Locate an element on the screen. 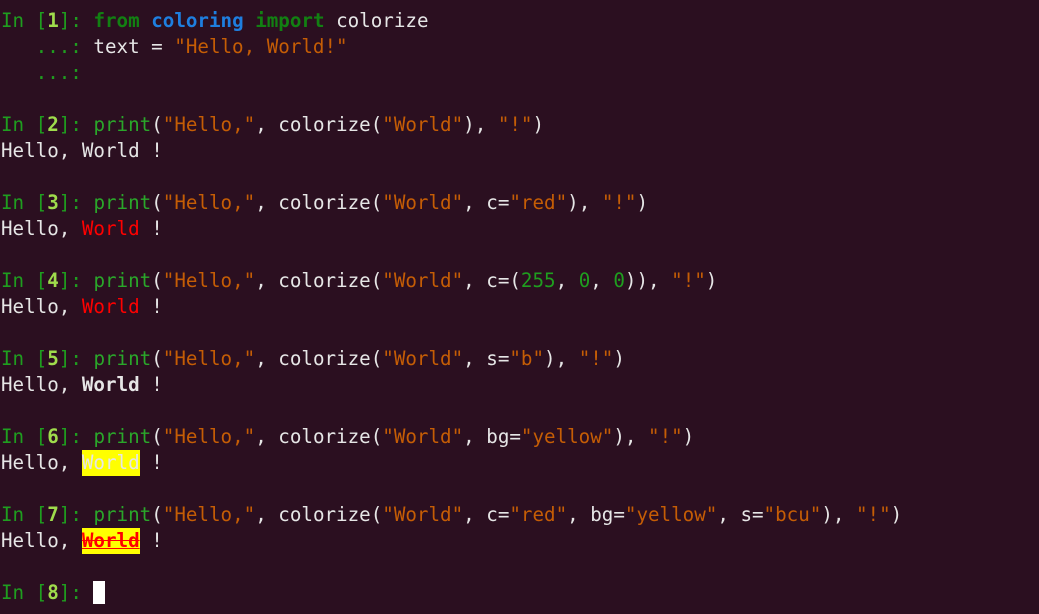 The width and height of the screenshot is (1039, 614). kwarg-color-value: "red" is located at coordinates (538, 202).